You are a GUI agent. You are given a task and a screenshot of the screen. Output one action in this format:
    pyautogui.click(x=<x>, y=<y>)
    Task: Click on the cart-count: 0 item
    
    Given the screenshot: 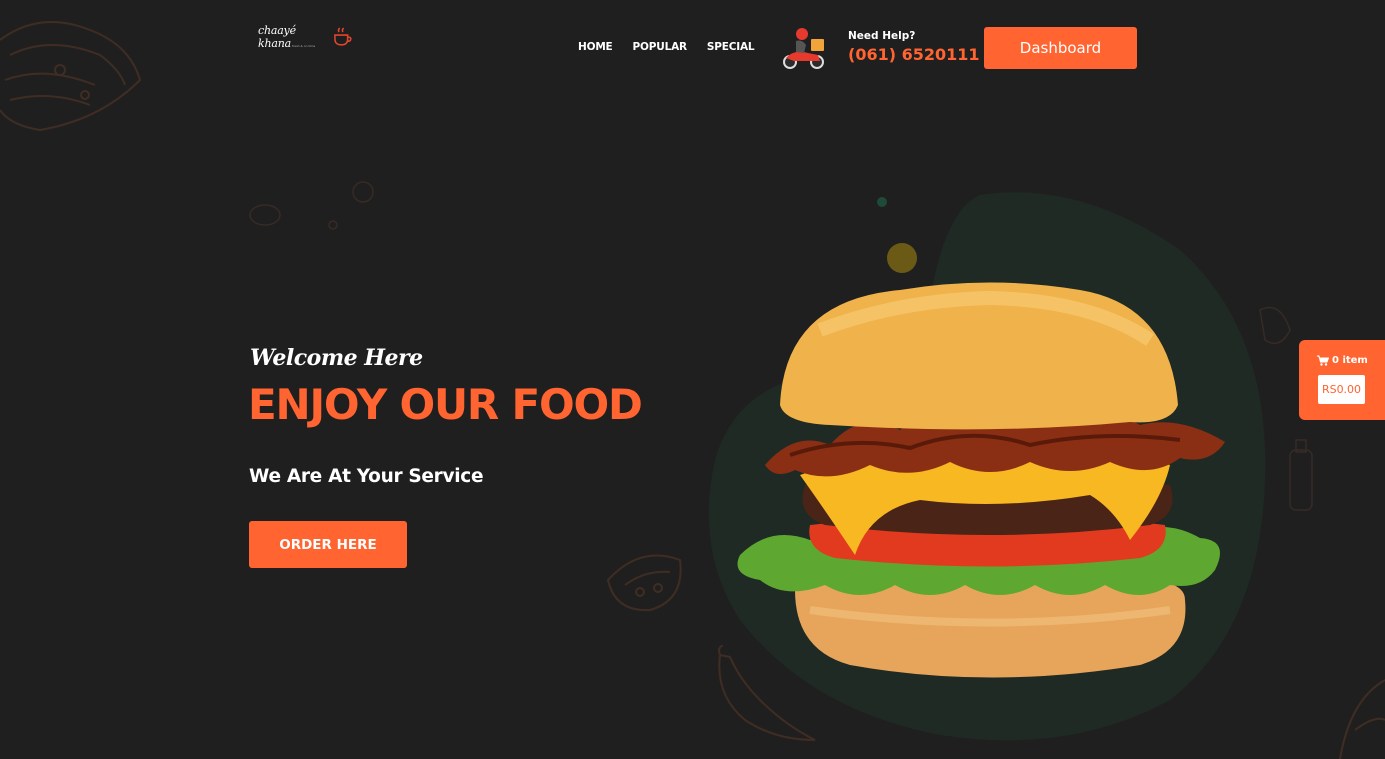 What is the action you would take?
    pyautogui.click(x=1342, y=360)
    